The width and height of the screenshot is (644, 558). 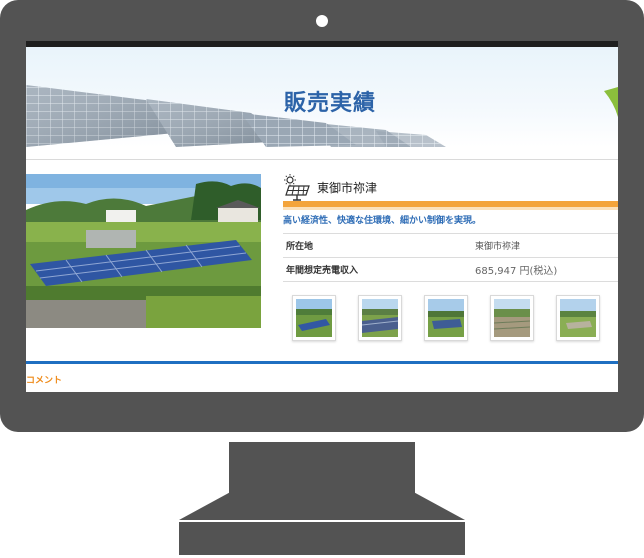 I want to click on site-heading-underline-light, so click(x=450, y=208).